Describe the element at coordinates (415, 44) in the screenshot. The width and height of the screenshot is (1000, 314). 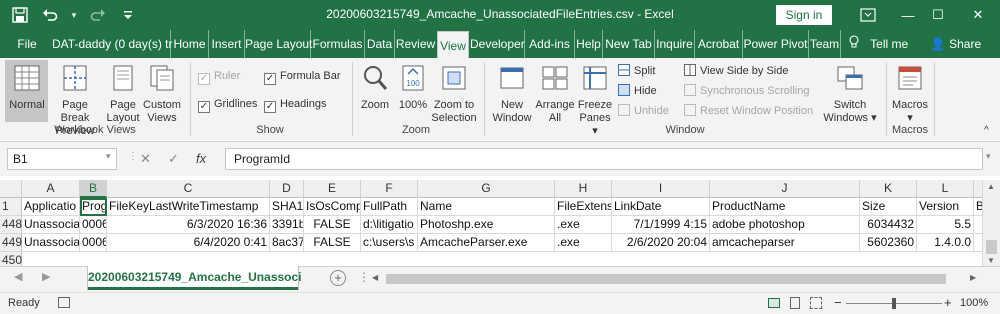
I see `tab-review: Review` at that location.